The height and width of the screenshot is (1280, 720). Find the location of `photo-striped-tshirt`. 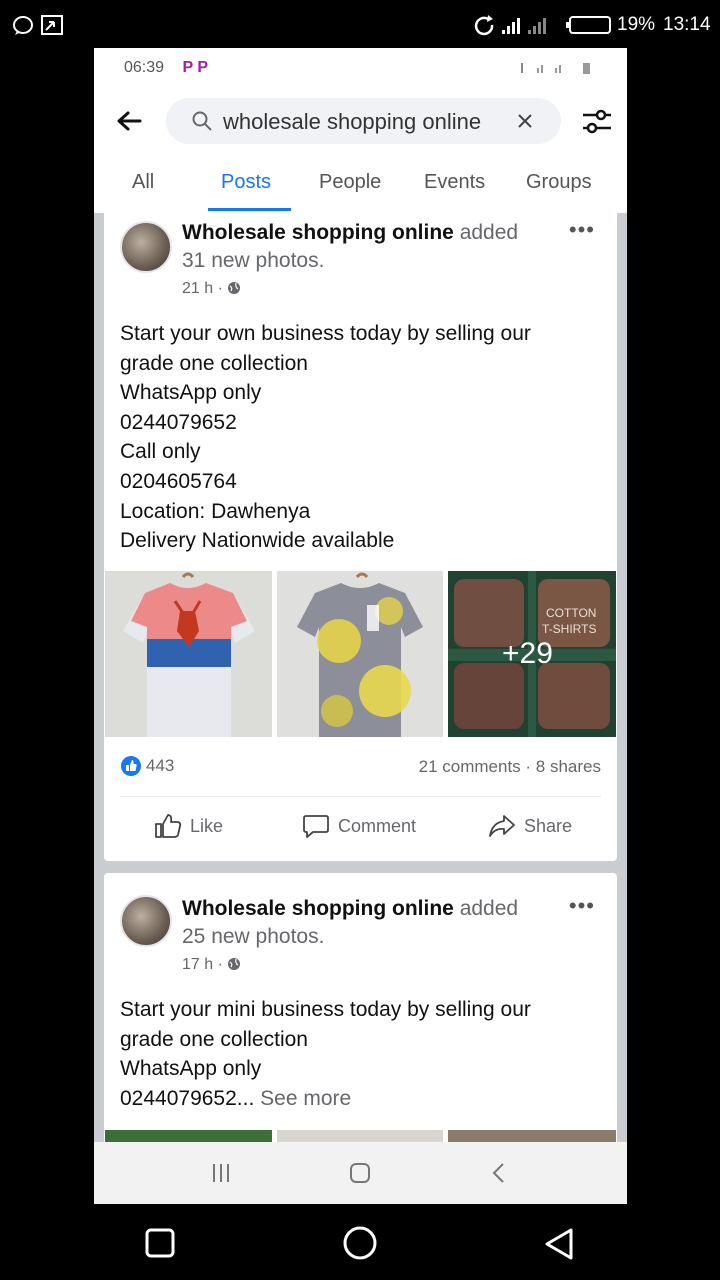

photo-striped-tshirt is located at coordinates (188, 654).